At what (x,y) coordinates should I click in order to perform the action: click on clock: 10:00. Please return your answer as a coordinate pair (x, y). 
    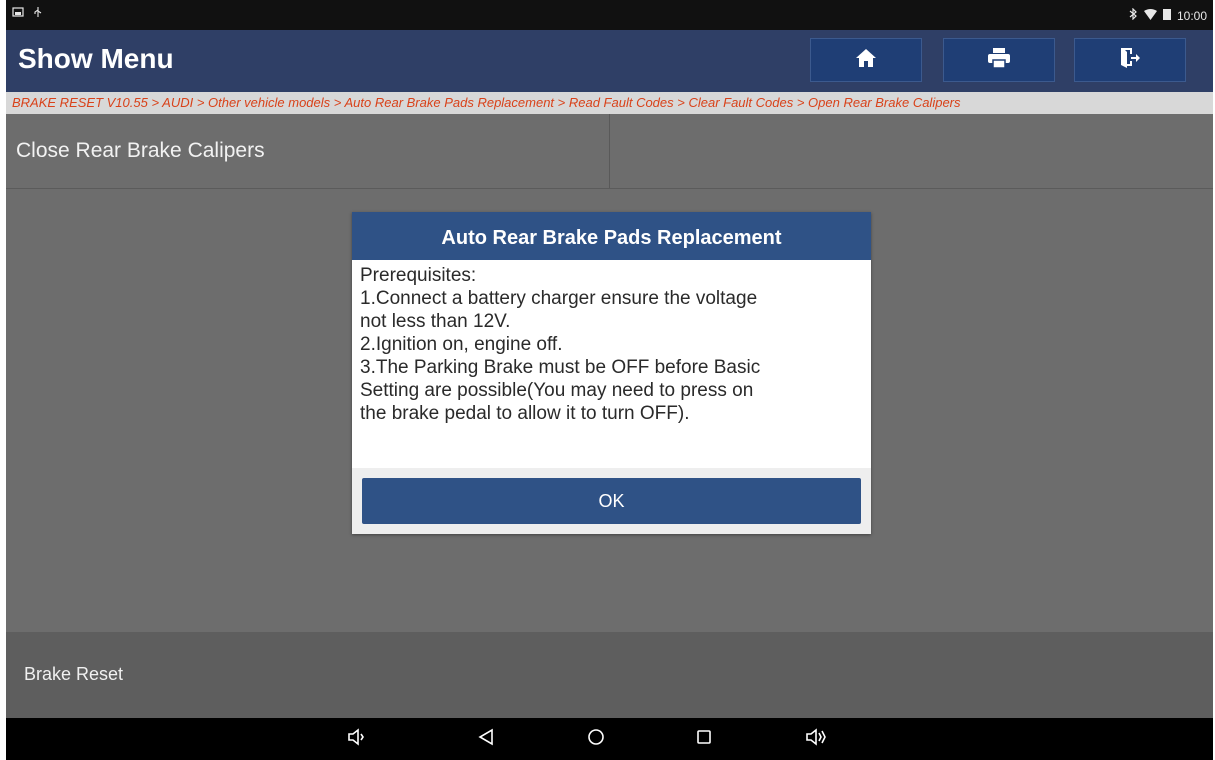
    Looking at the image, I should click on (1191, 15).